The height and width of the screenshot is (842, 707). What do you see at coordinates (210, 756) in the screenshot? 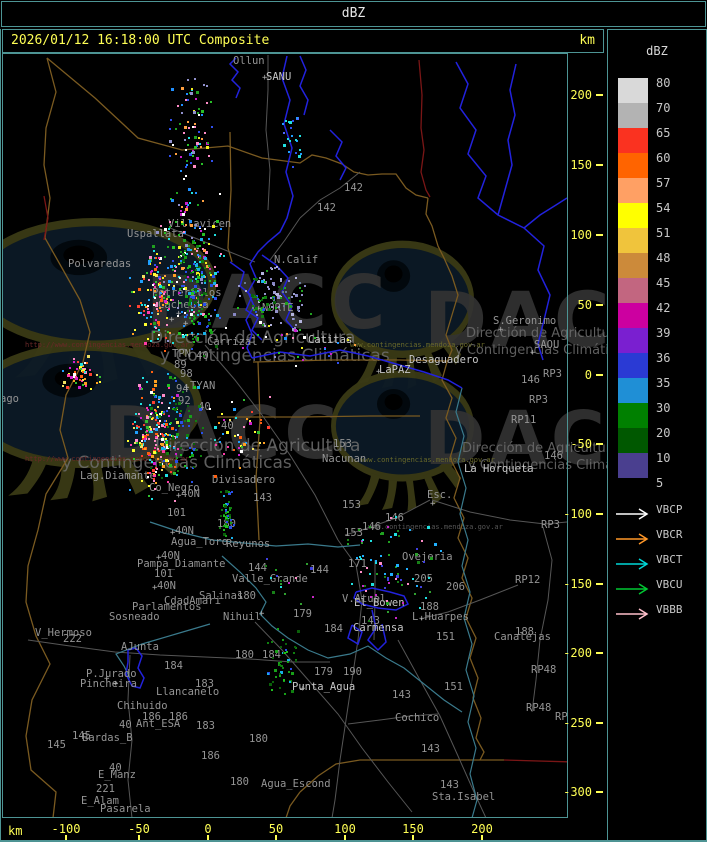
I see `map-place-label: 186` at bounding box center [210, 756].